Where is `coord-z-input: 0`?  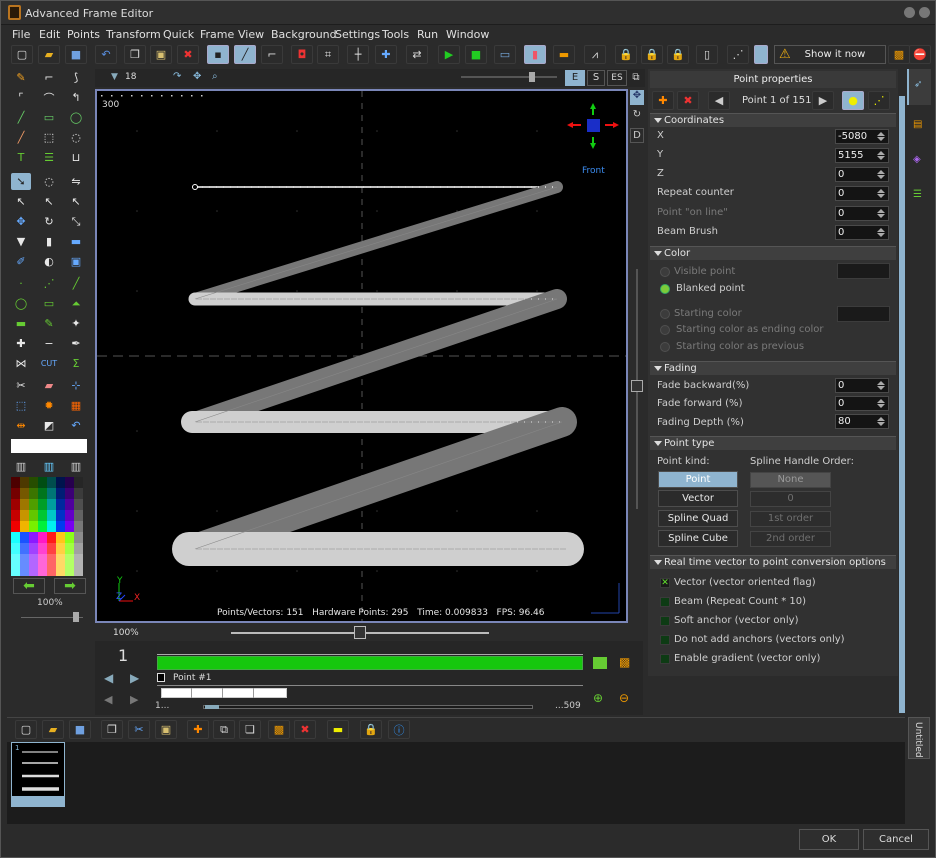
coord-z-input: 0 is located at coordinates (862, 174).